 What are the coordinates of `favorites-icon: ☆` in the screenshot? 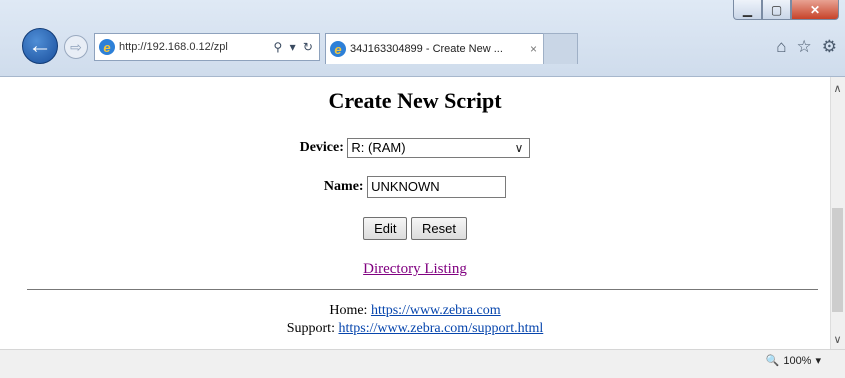 It's located at (804, 47).